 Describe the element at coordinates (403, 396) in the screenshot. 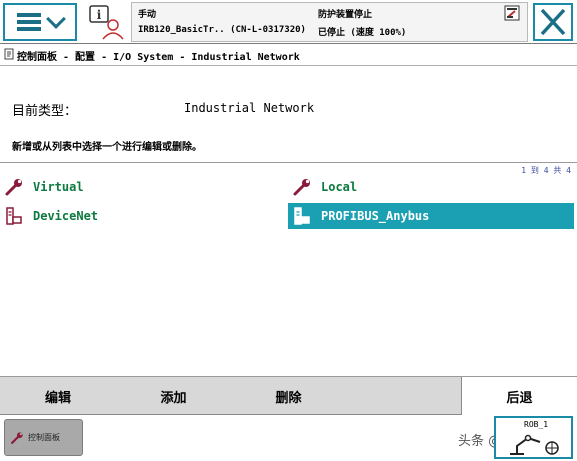

I see `empty-command-slot` at that location.